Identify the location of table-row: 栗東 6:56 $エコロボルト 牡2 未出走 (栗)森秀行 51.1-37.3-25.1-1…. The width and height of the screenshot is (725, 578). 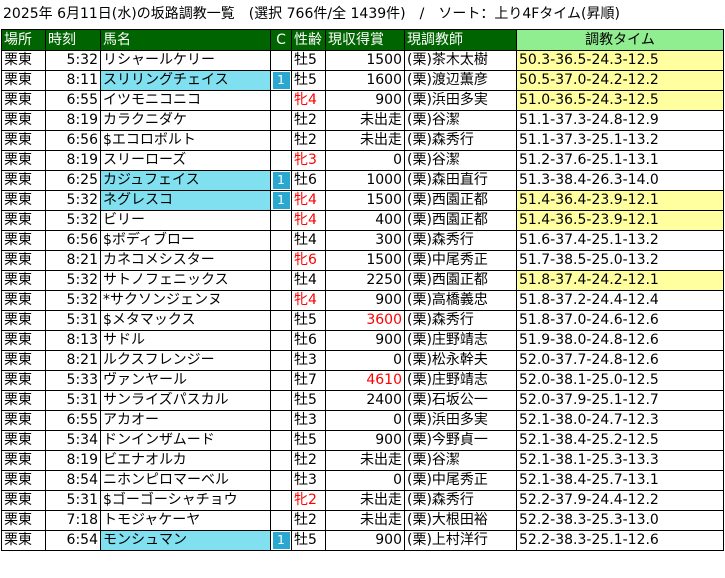
(362, 140).